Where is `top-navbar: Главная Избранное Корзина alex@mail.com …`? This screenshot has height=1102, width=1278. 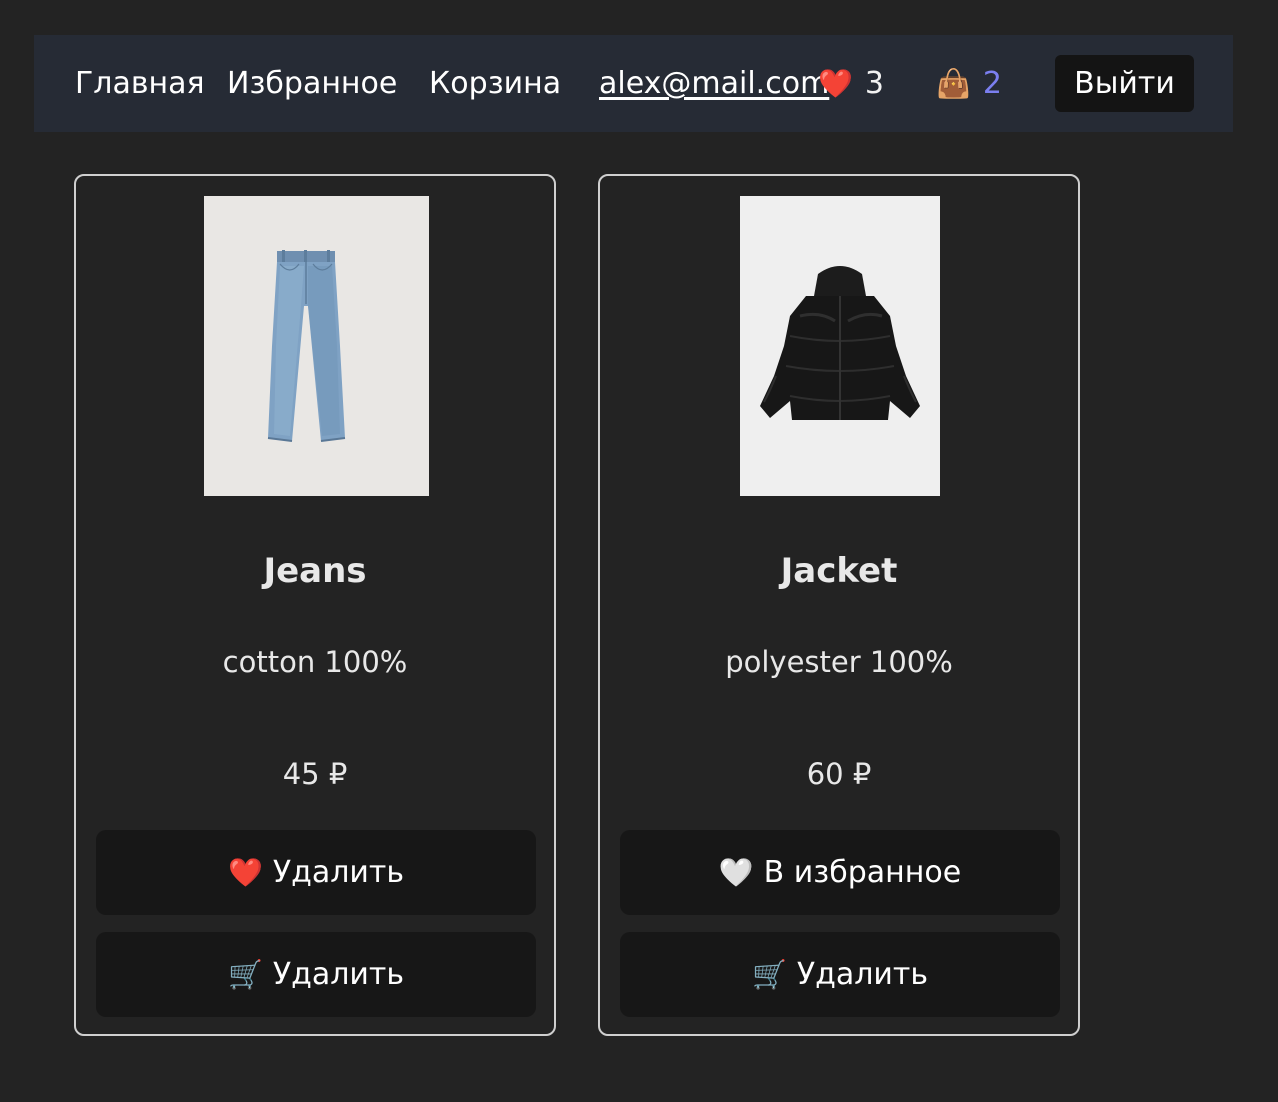
top-navbar: Главная Избранное Корзина alex@mail.com … is located at coordinates (633, 83).